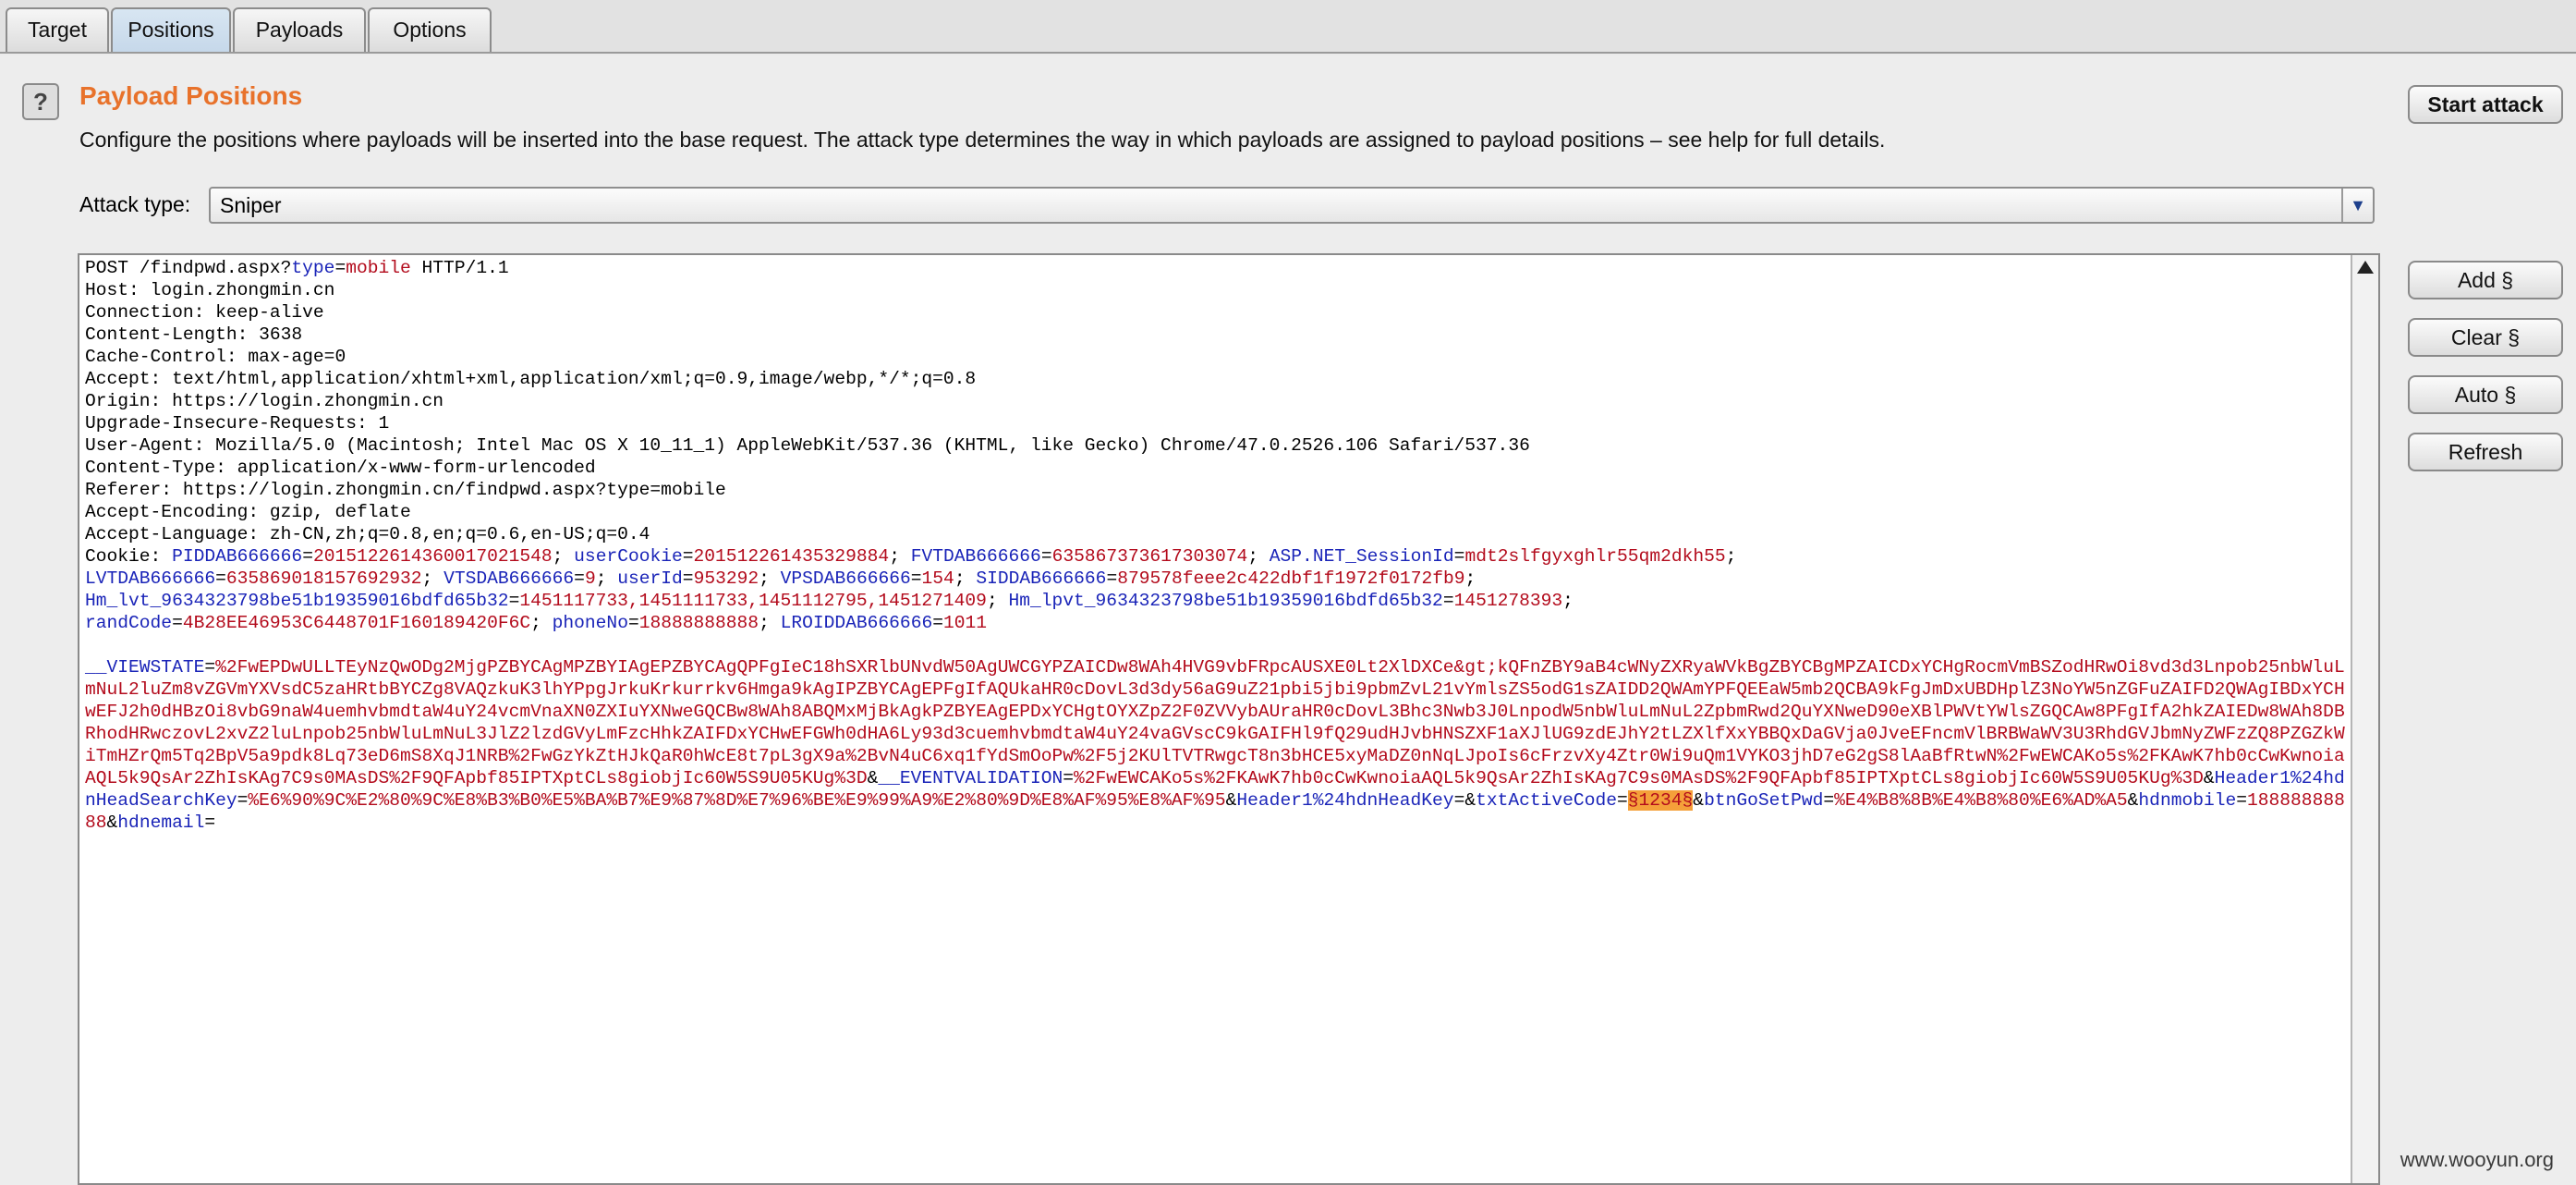 This screenshot has width=2576, height=1185. I want to click on help-icon: ?, so click(40, 101).